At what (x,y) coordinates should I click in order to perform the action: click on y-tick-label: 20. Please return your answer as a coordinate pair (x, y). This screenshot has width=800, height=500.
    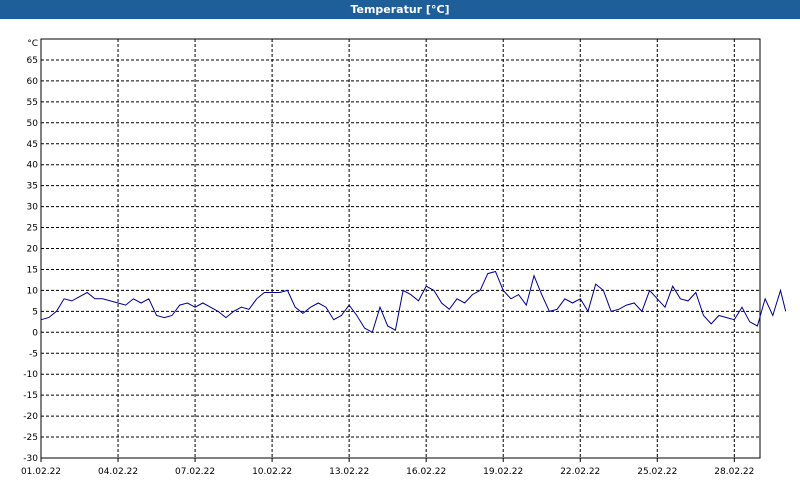
    Looking at the image, I should click on (33, 250).